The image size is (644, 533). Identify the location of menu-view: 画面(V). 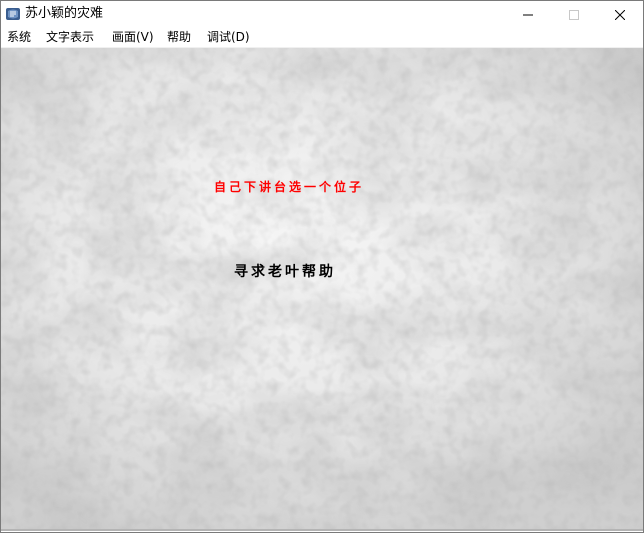
(133, 37).